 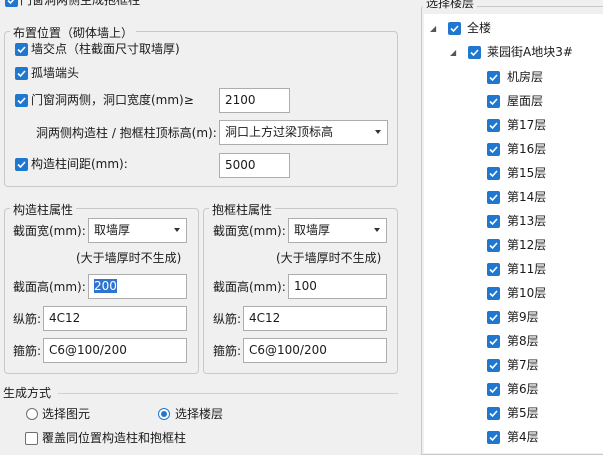 What do you see at coordinates (126, 133) in the screenshot?
I see `top-elevation-label: 洞两侧构造柱 / 抱框柱顶标高(m):` at bounding box center [126, 133].